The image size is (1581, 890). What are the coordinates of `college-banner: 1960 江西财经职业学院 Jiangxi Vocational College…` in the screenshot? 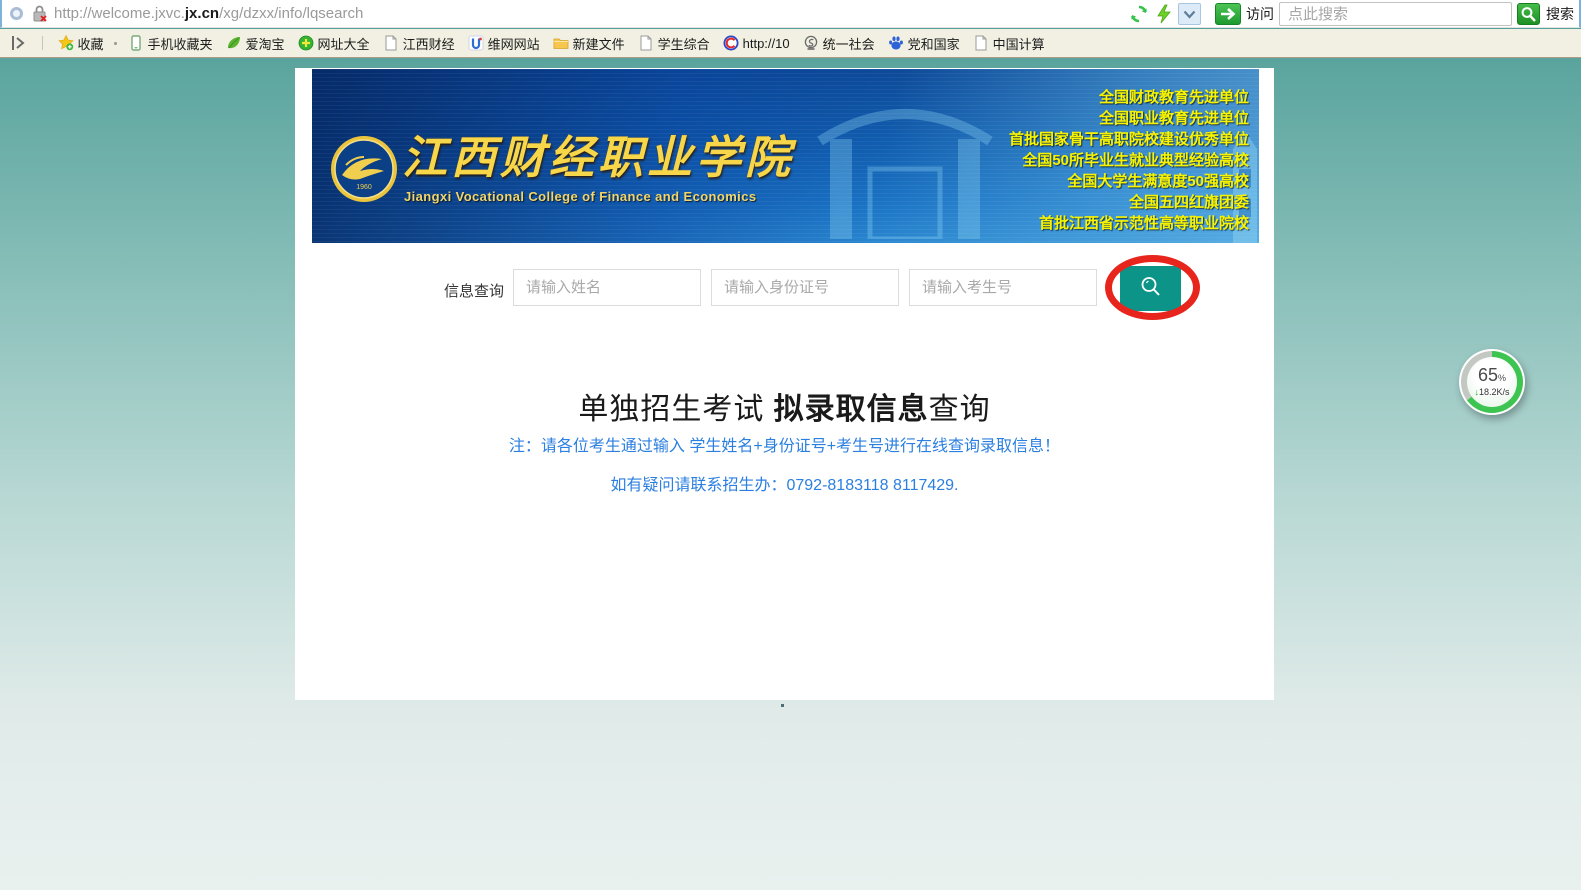 It's located at (785, 156).